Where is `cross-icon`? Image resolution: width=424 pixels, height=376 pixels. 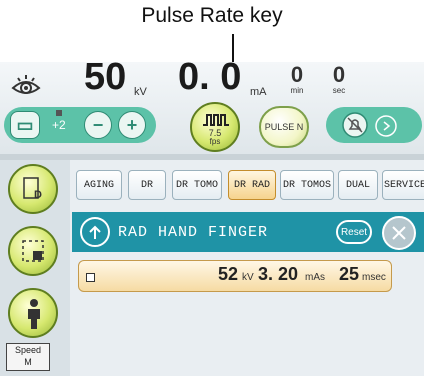 cross-icon is located at coordinates (399, 233).